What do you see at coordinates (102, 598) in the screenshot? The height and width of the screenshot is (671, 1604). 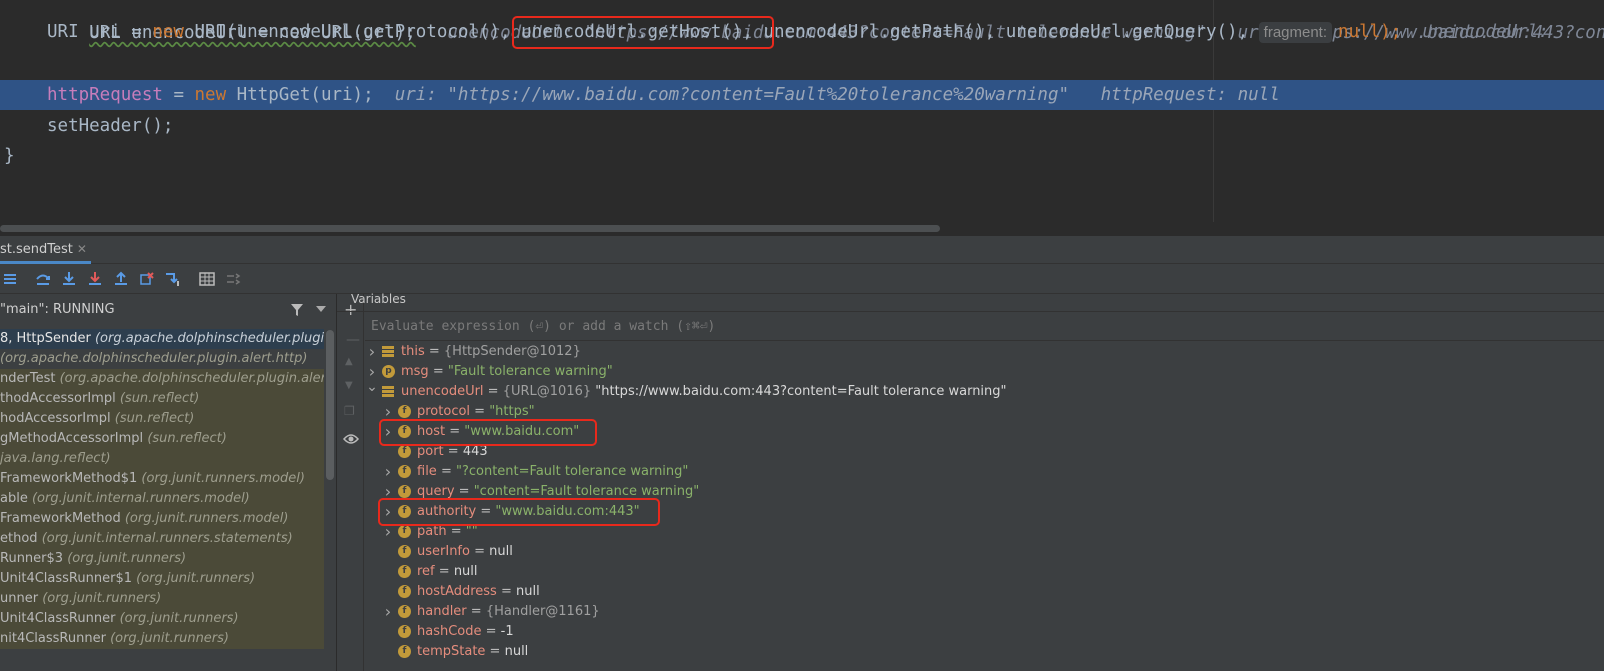 I see `frame-package: (org.junit.runners)` at bounding box center [102, 598].